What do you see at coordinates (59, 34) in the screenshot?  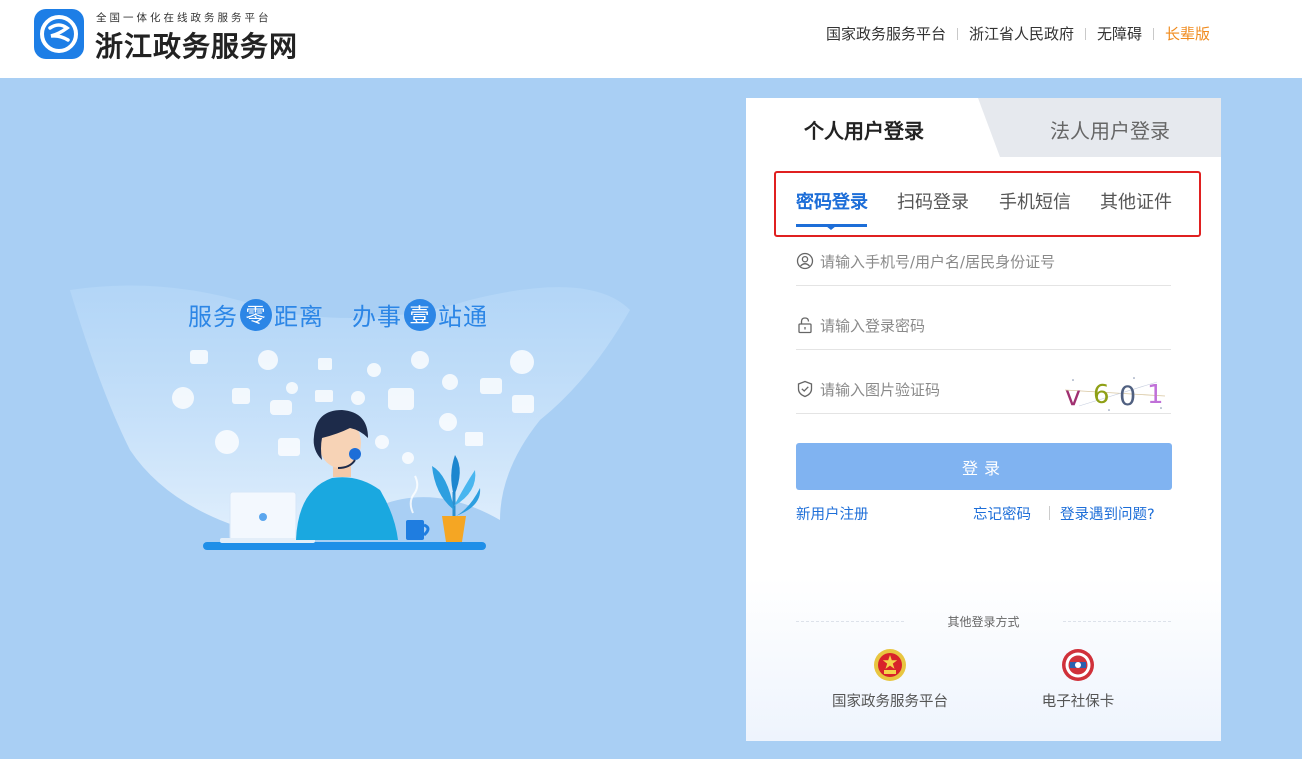 I see `site-logo-icon` at bounding box center [59, 34].